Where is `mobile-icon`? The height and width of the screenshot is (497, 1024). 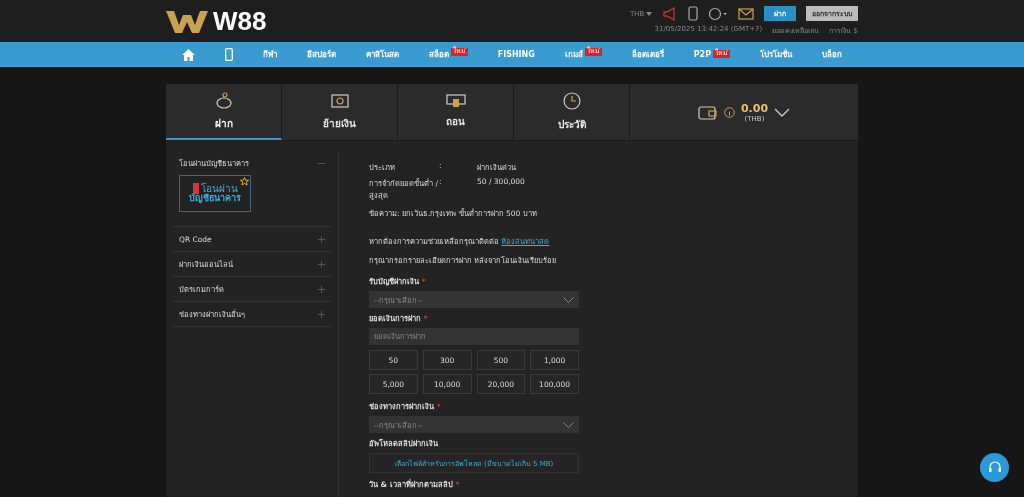 mobile-icon is located at coordinates (693, 13).